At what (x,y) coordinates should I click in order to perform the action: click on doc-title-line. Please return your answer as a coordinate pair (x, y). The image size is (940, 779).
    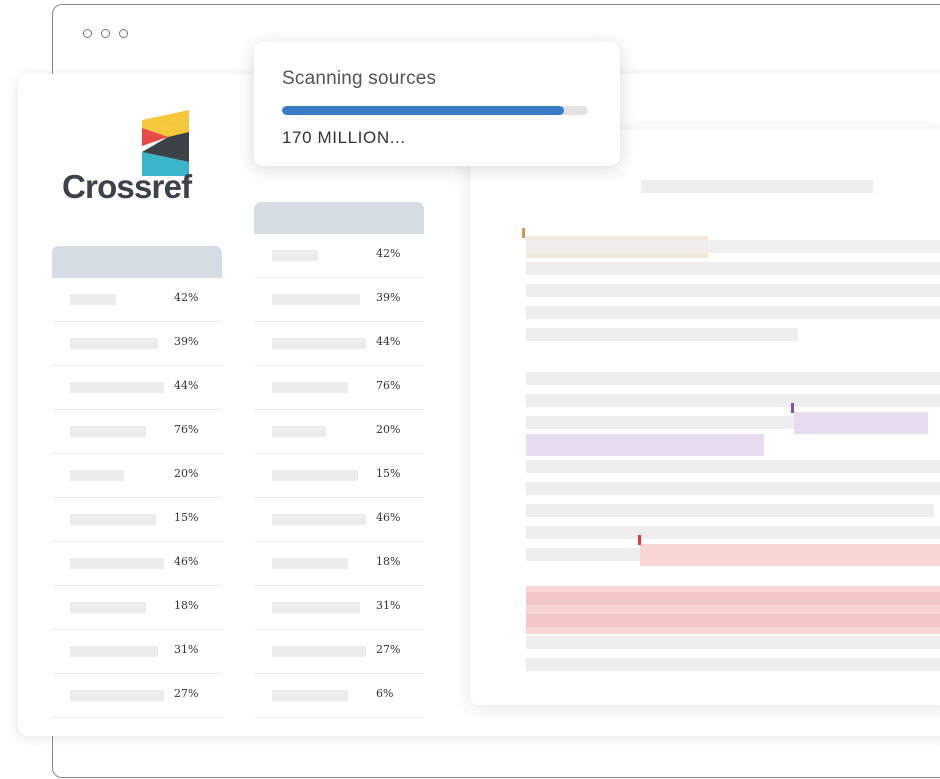
    Looking at the image, I should click on (757, 186).